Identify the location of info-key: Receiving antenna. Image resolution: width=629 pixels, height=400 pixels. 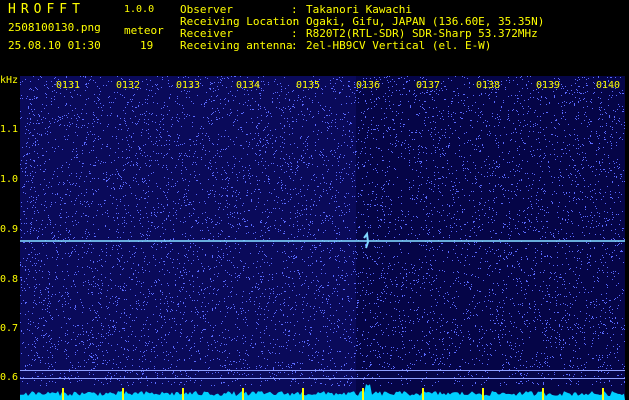
(236, 45).